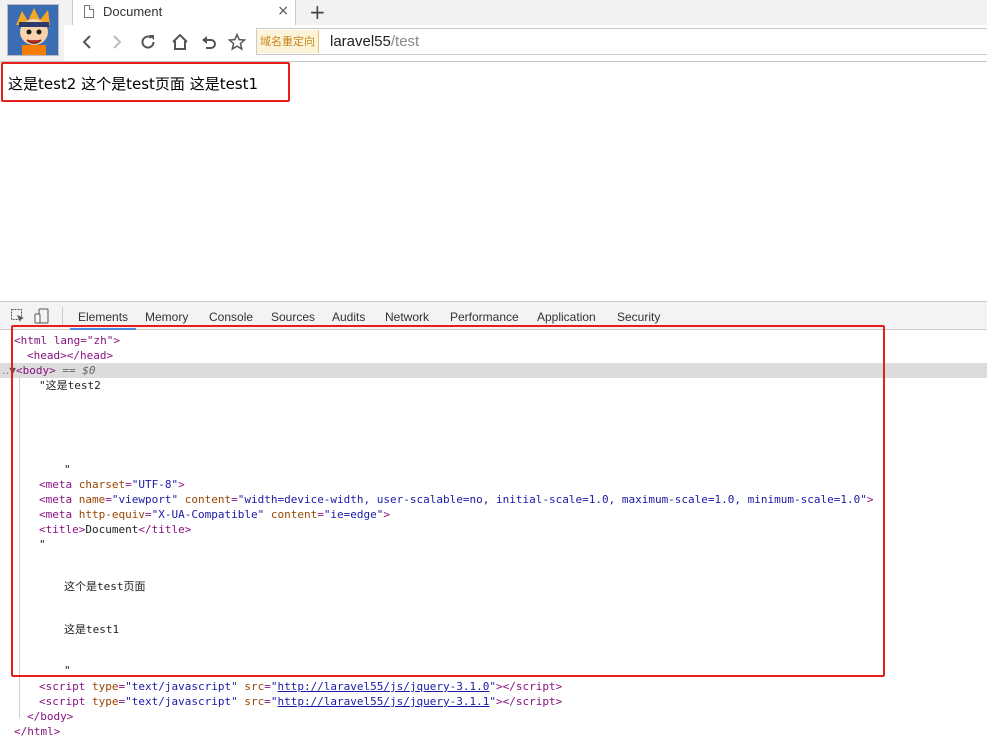 The width and height of the screenshot is (987, 755). I want to click on forward-icon, so click(117, 42).